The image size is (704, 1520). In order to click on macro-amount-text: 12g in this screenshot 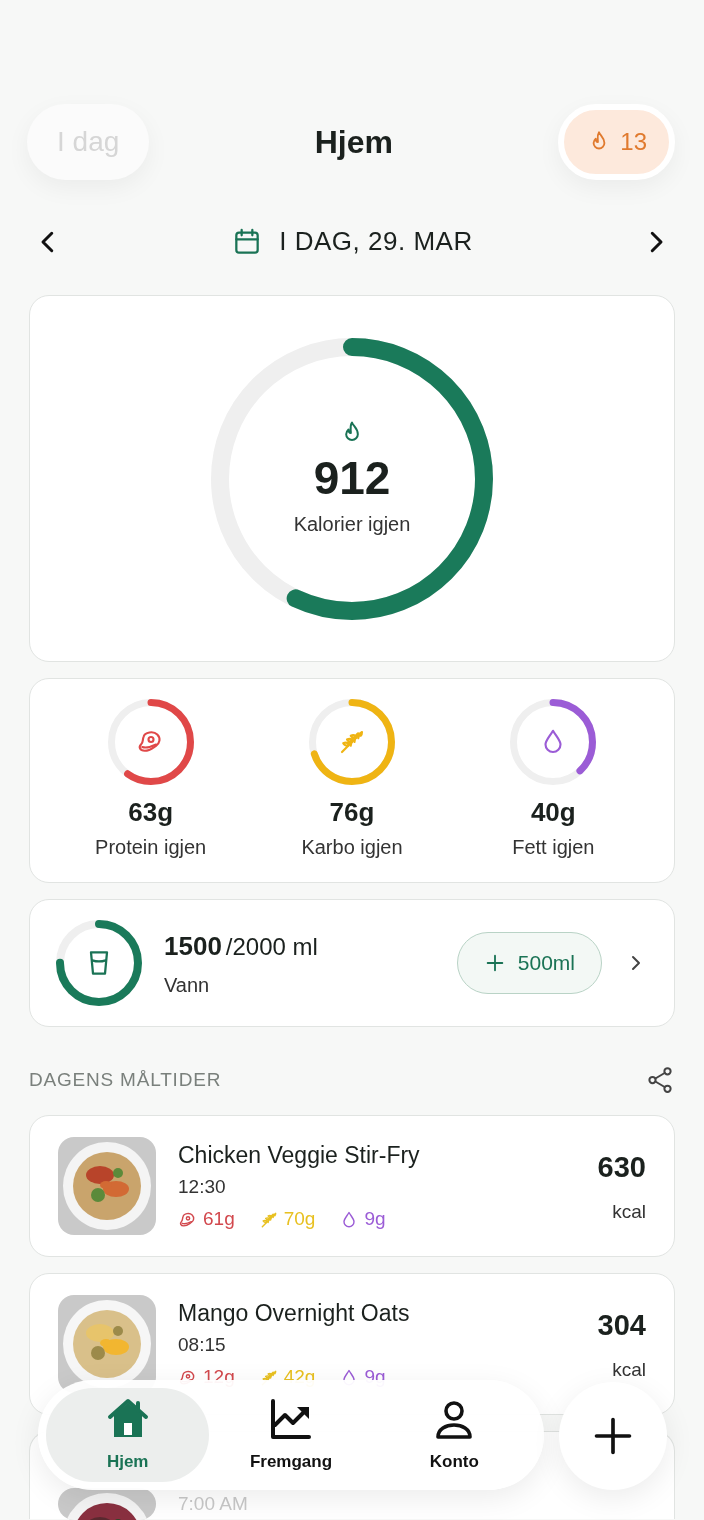, I will do `click(219, 1377)`.